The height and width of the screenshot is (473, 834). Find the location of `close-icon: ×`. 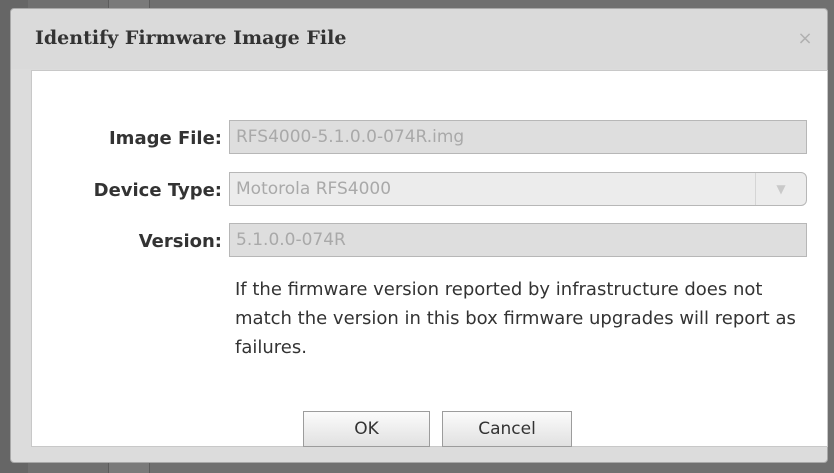

close-icon: × is located at coordinates (805, 39).